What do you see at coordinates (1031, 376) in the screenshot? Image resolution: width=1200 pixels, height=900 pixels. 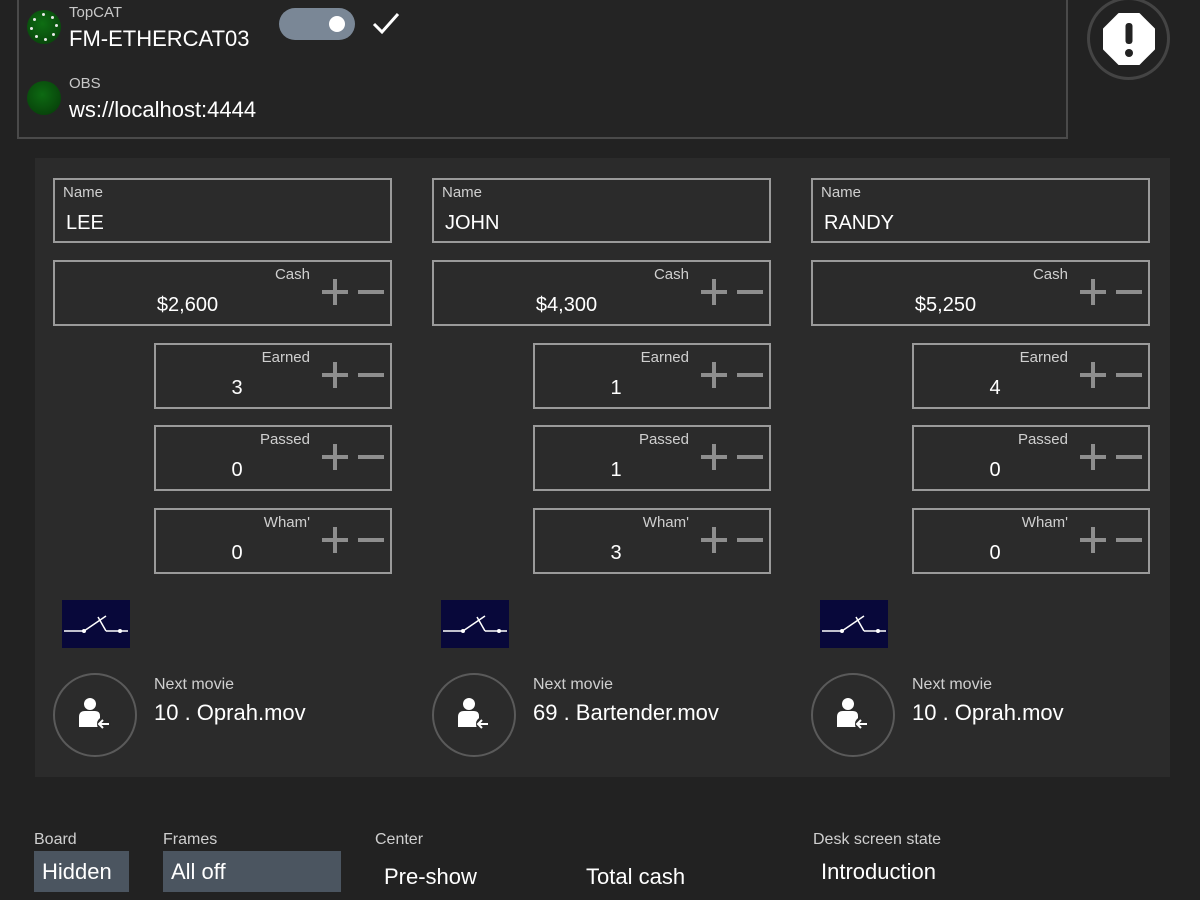 I see `earned-field: Earned 4` at bounding box center [1031, 376].